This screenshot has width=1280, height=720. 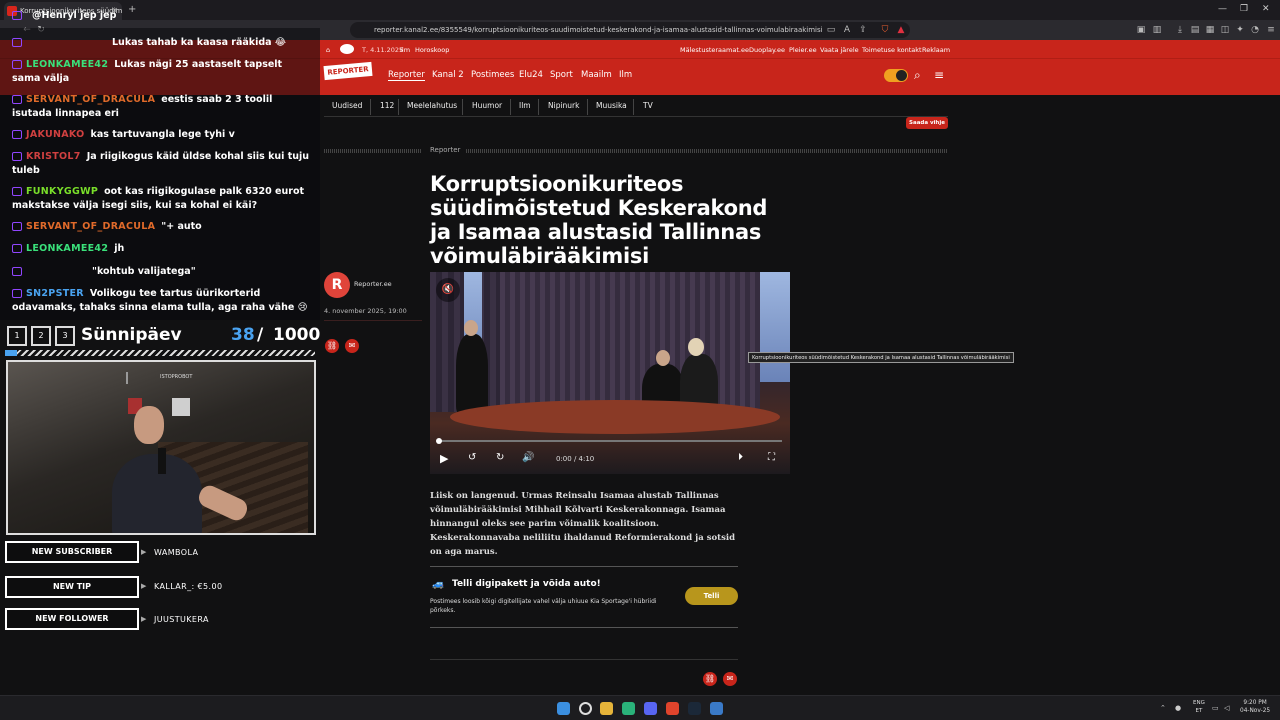 I want to click on chat-message: JAKUNAKO kas tartuvangla lege tyhi v, so click(x=162, y=135).